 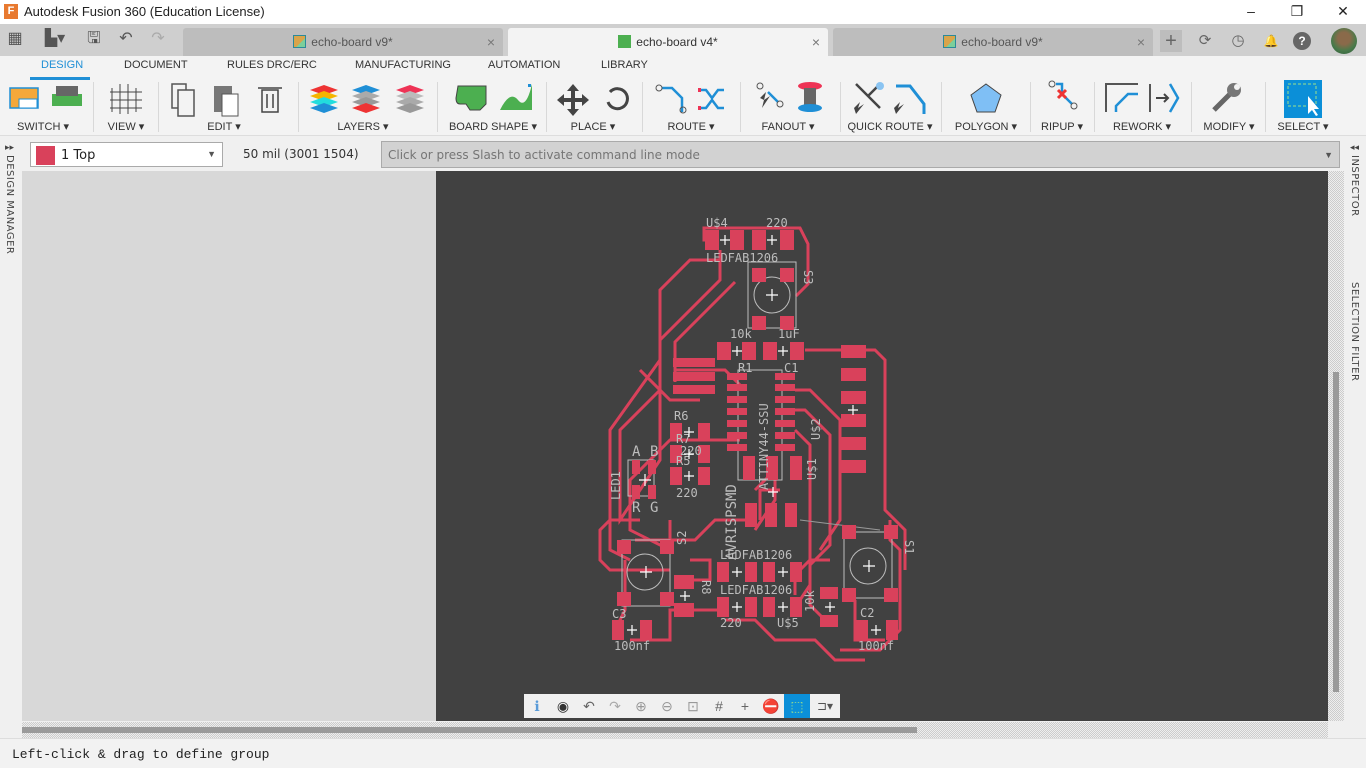 I want to click on restore-button: ❐, so click(x=1297, y=12).